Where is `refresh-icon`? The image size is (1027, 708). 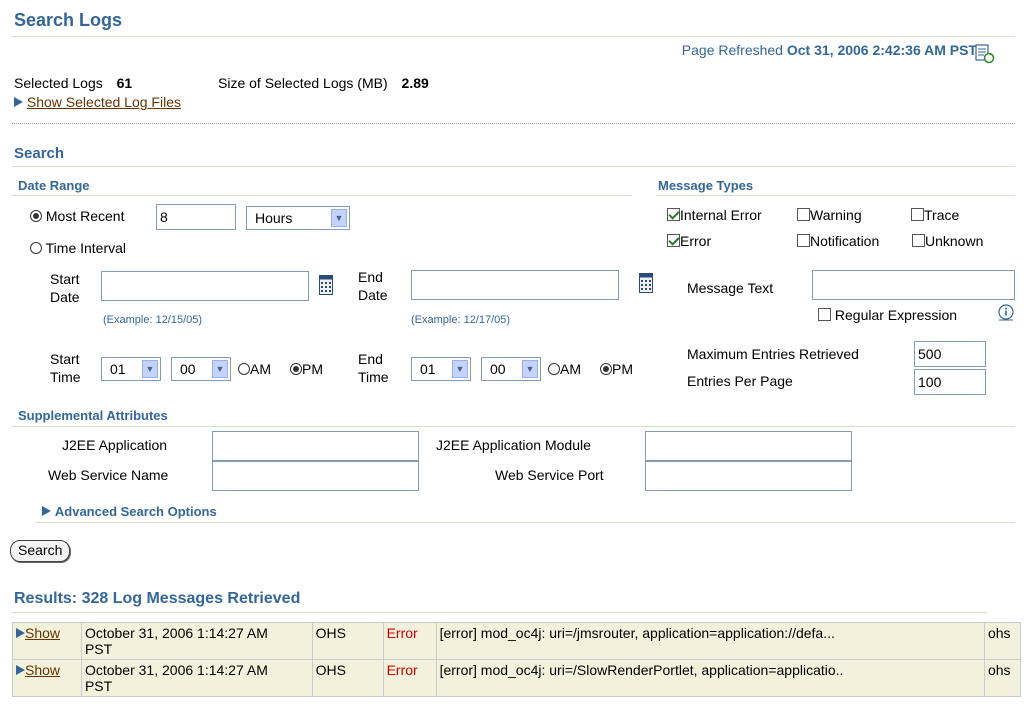
refresh-icon is located at coordinates (985, 54).